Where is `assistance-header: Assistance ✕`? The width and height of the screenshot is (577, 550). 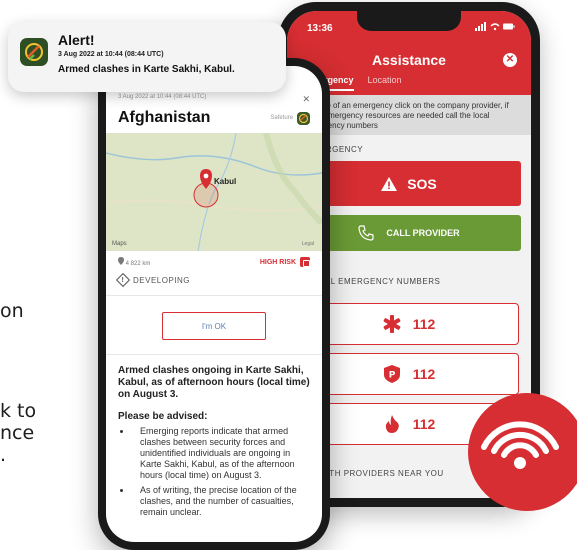
assistance-header: Assistance ✕ is located at coordinates (409, 60).